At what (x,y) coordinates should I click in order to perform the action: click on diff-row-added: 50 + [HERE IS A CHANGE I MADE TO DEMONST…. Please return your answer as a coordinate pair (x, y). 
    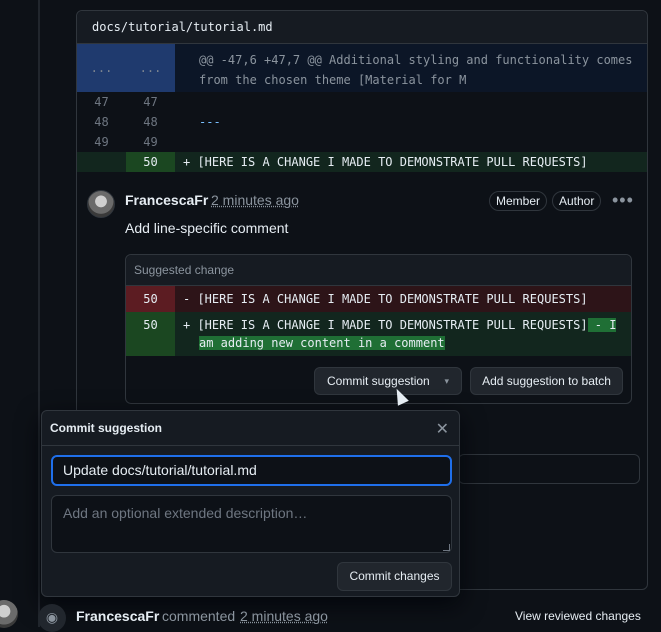
    Looking at the image, I should click on (362, 162).